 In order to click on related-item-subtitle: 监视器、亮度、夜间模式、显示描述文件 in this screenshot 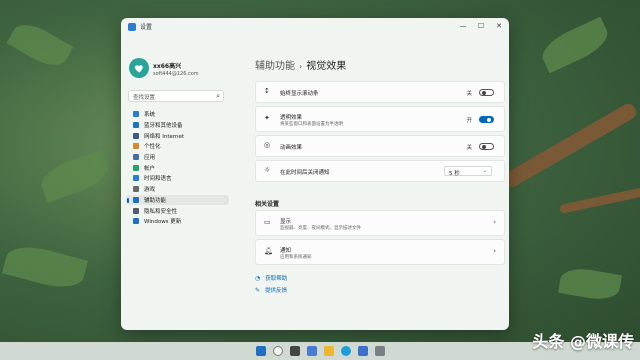, I will do `click(320, 228)`.